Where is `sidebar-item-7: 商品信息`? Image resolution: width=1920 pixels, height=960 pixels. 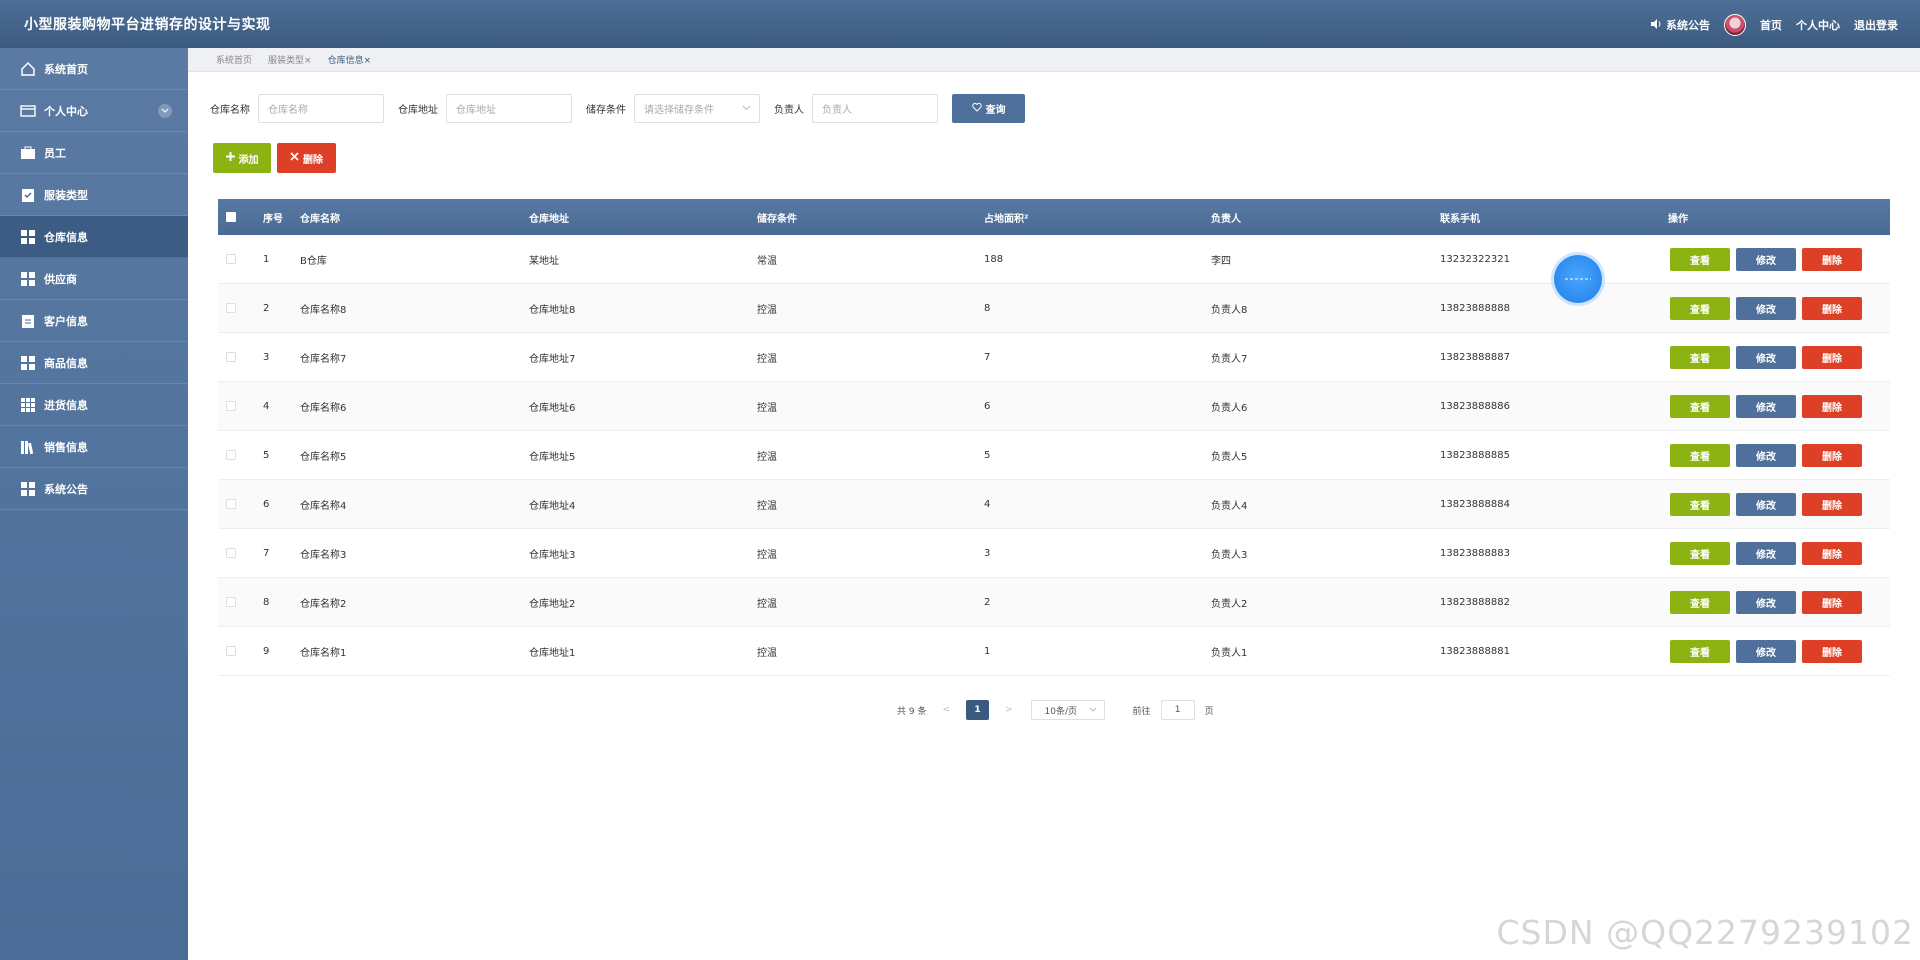
sidebar-item-7: 商品信息 is located at coordinates (94, 363).